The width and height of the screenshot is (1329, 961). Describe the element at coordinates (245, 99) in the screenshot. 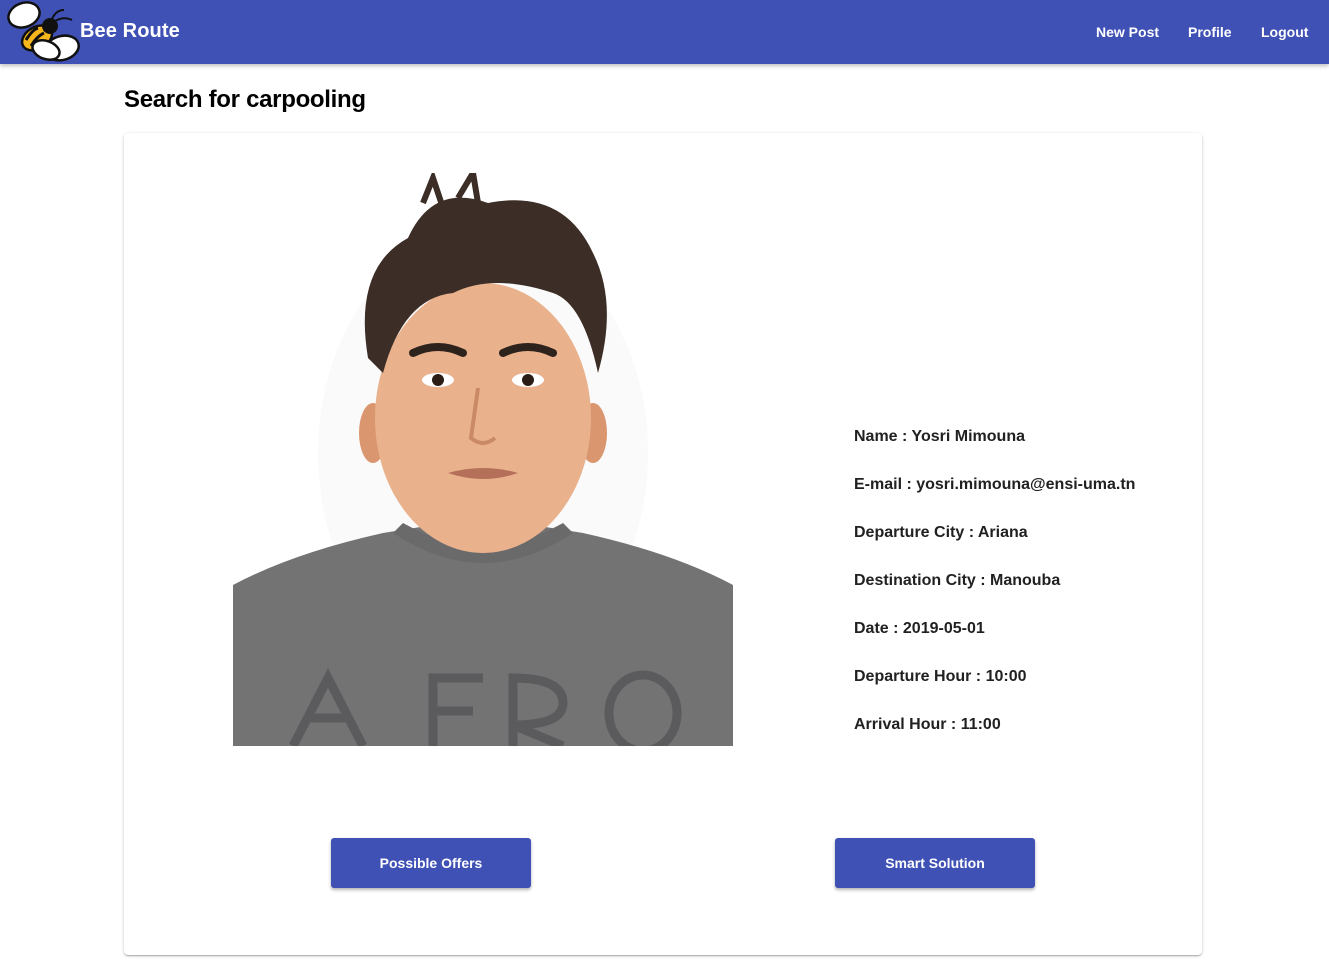

I see `page-title: Search for carpooling` at that location.